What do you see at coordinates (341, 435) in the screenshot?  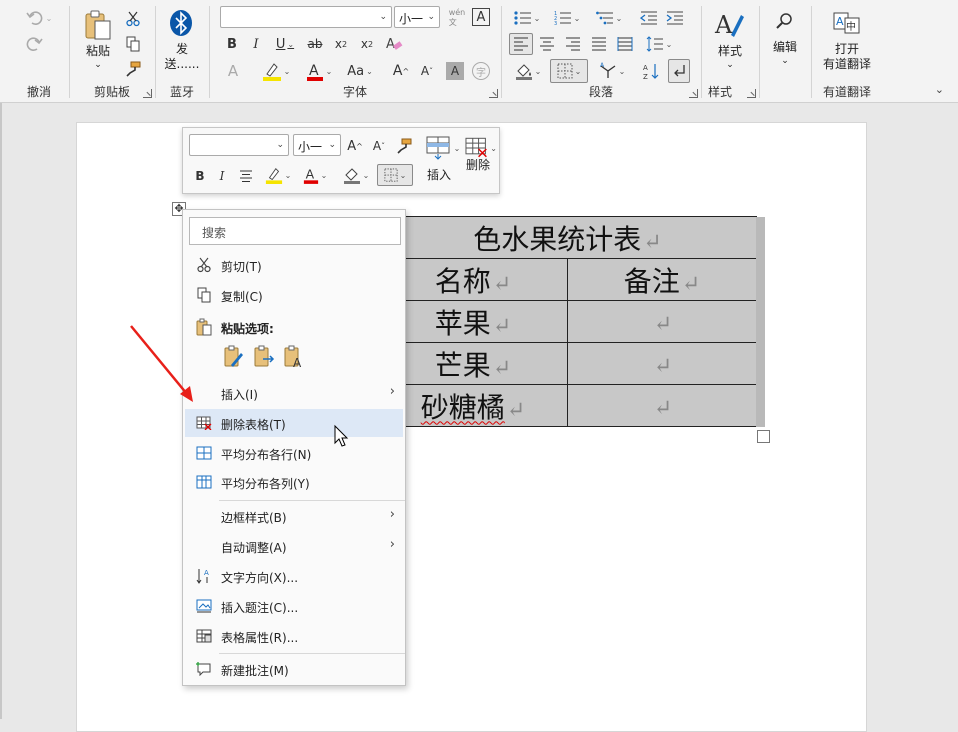 I see `mouse-cursor-icon` at bounding box center [341, 435].